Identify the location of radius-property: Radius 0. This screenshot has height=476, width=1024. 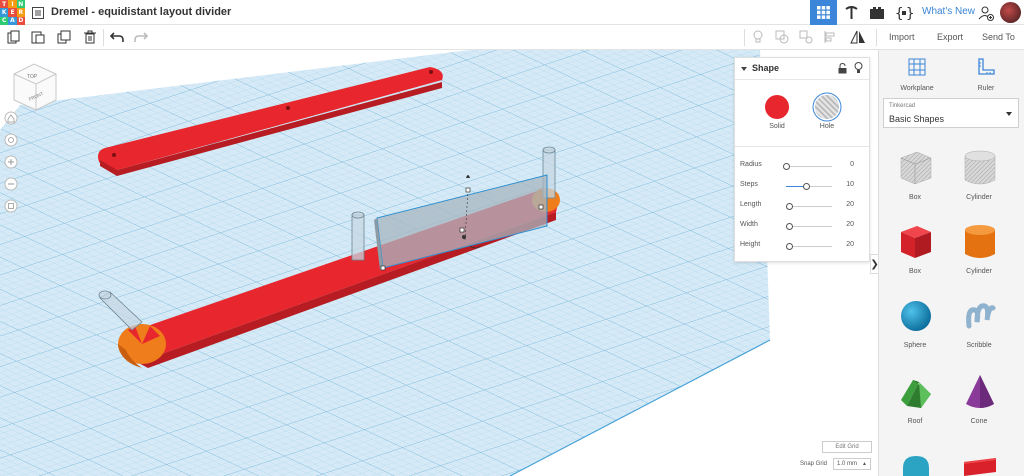
(802, 166).